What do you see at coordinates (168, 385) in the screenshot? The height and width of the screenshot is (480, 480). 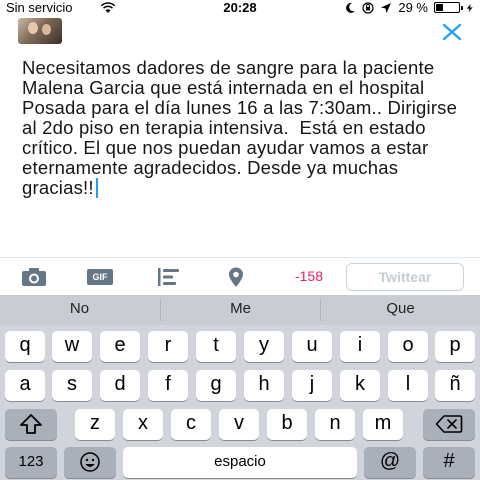 I see `key-f: f` at bounding box center [168, 385].